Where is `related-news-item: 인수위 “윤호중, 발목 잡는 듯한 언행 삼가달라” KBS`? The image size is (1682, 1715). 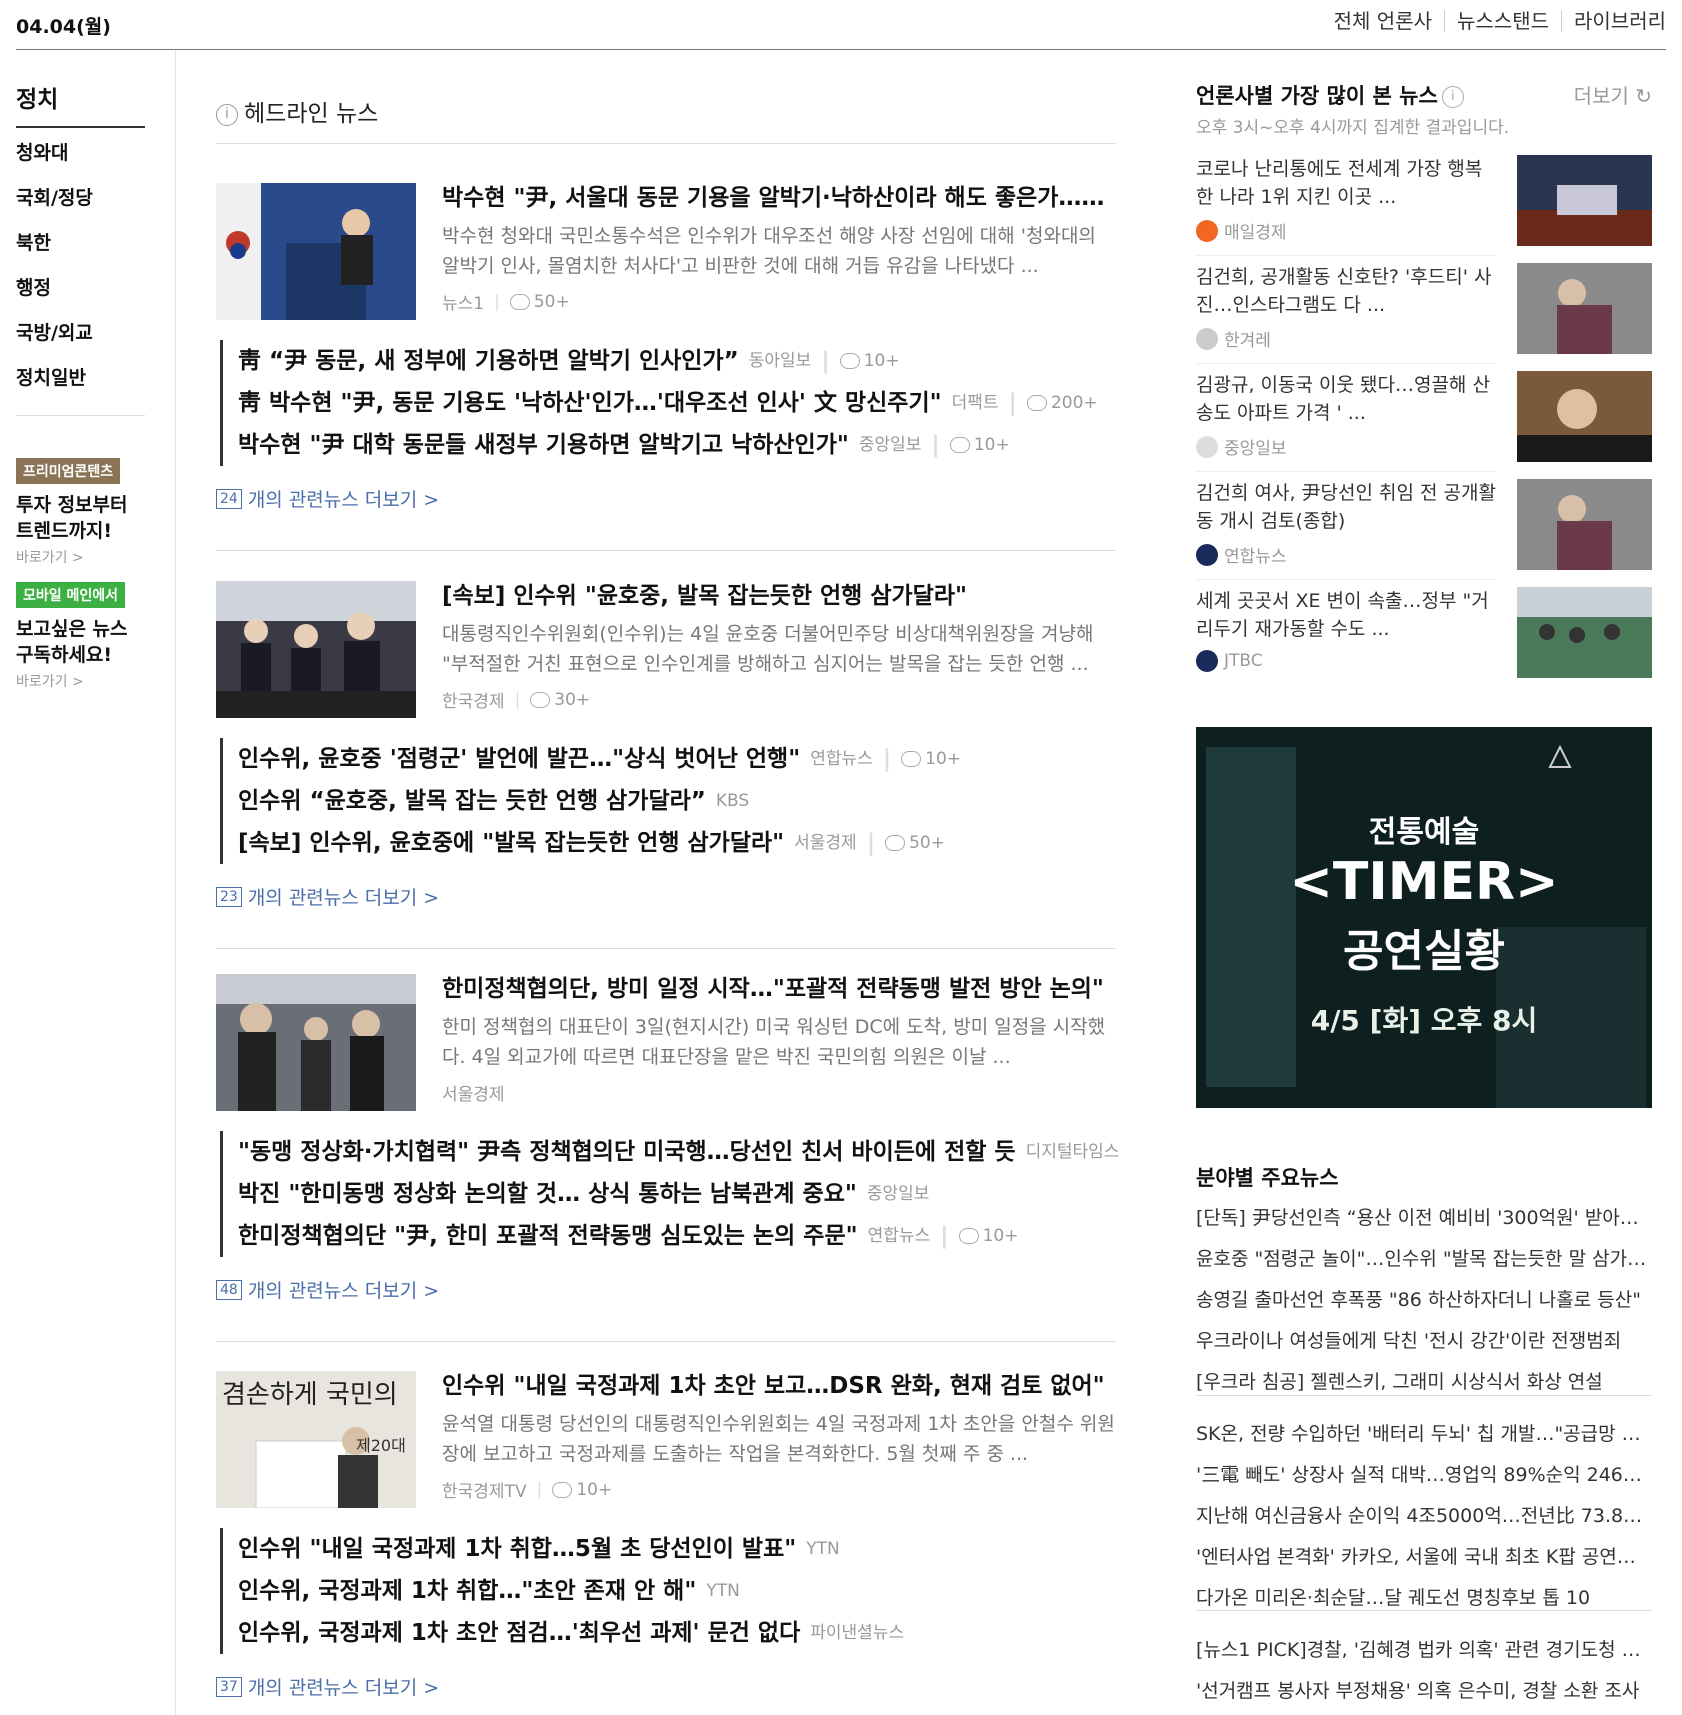
related-news-item: 인수위 “윤호중, 발목 잡는 듯한 언행 삼가달라” KBS is located at coordinates (599, 801).